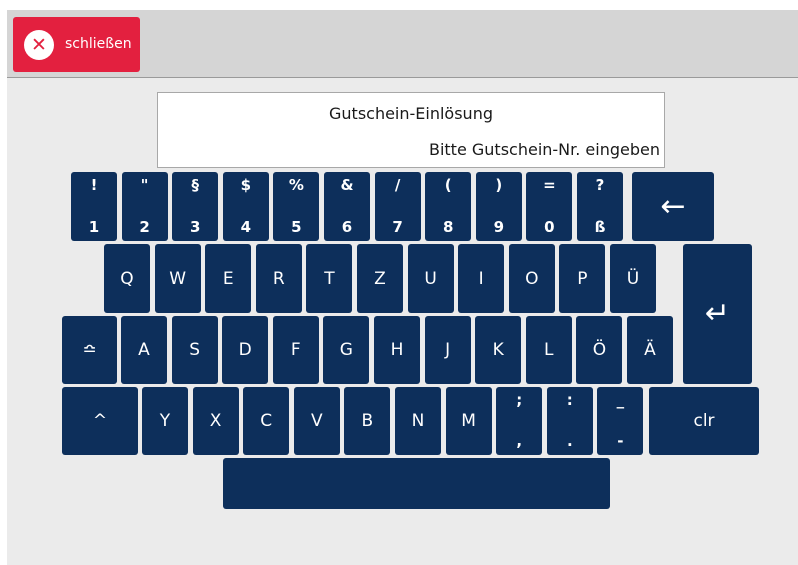 This screenshot has width=798, height=565. What do you see at coordinates (89, 350) in the screenshot?
I see `caps-lock-key: ≏` at bounding box center [89, 350].